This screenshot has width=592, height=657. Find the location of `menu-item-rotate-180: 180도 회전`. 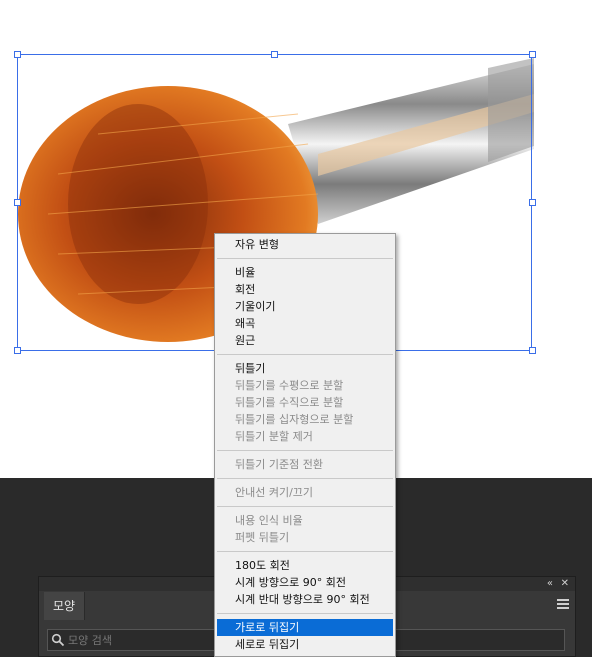

menu-item-rotate-180: 180도 회전 is located at coordinates (305, 565).